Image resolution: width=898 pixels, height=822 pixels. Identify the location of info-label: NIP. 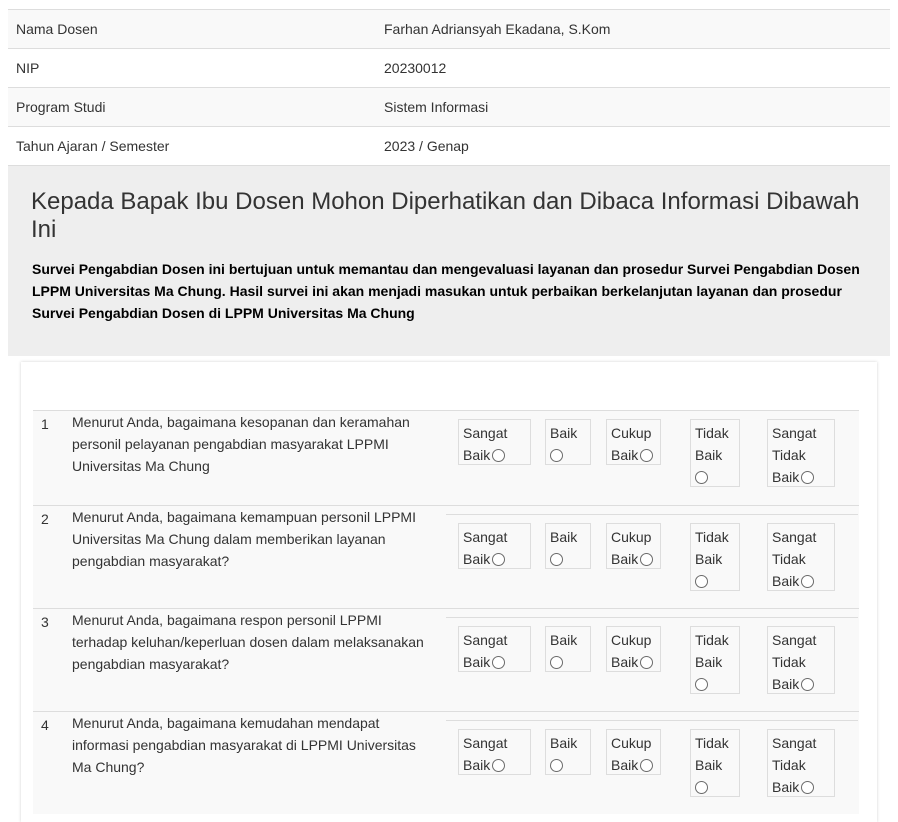
(192, 68).